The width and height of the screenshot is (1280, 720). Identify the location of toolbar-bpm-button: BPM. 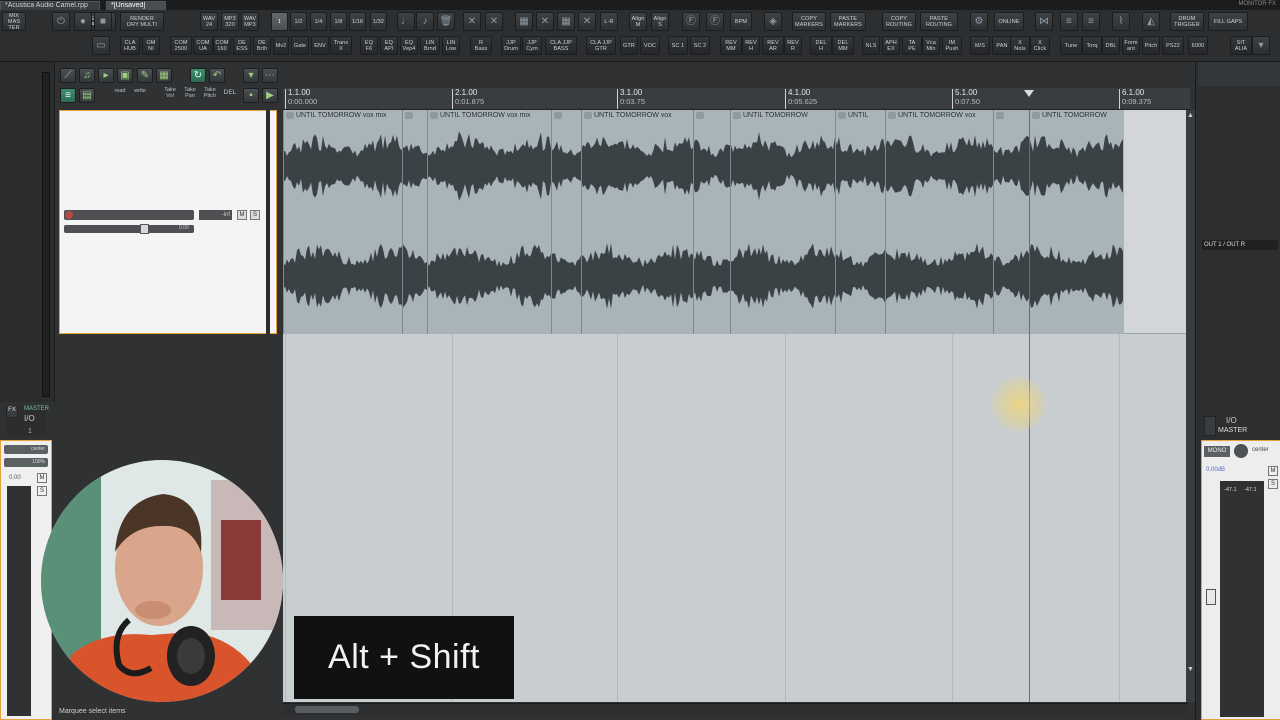
(741, 21).